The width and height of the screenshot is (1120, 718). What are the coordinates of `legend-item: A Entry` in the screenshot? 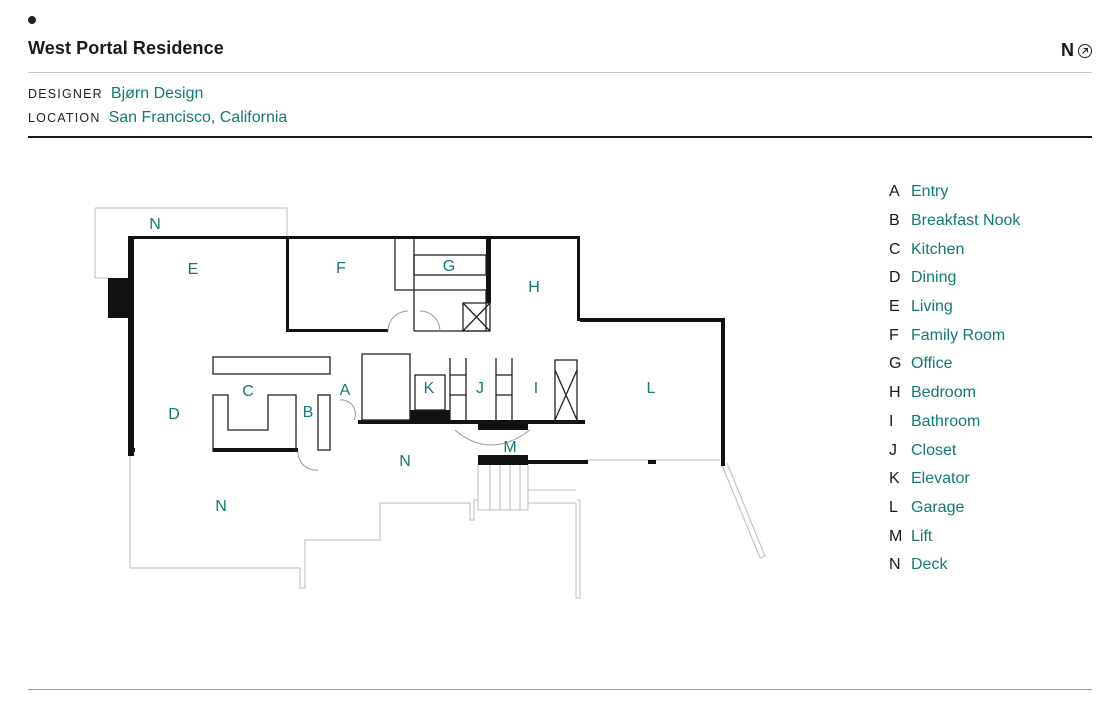 It's located at (954, 192).